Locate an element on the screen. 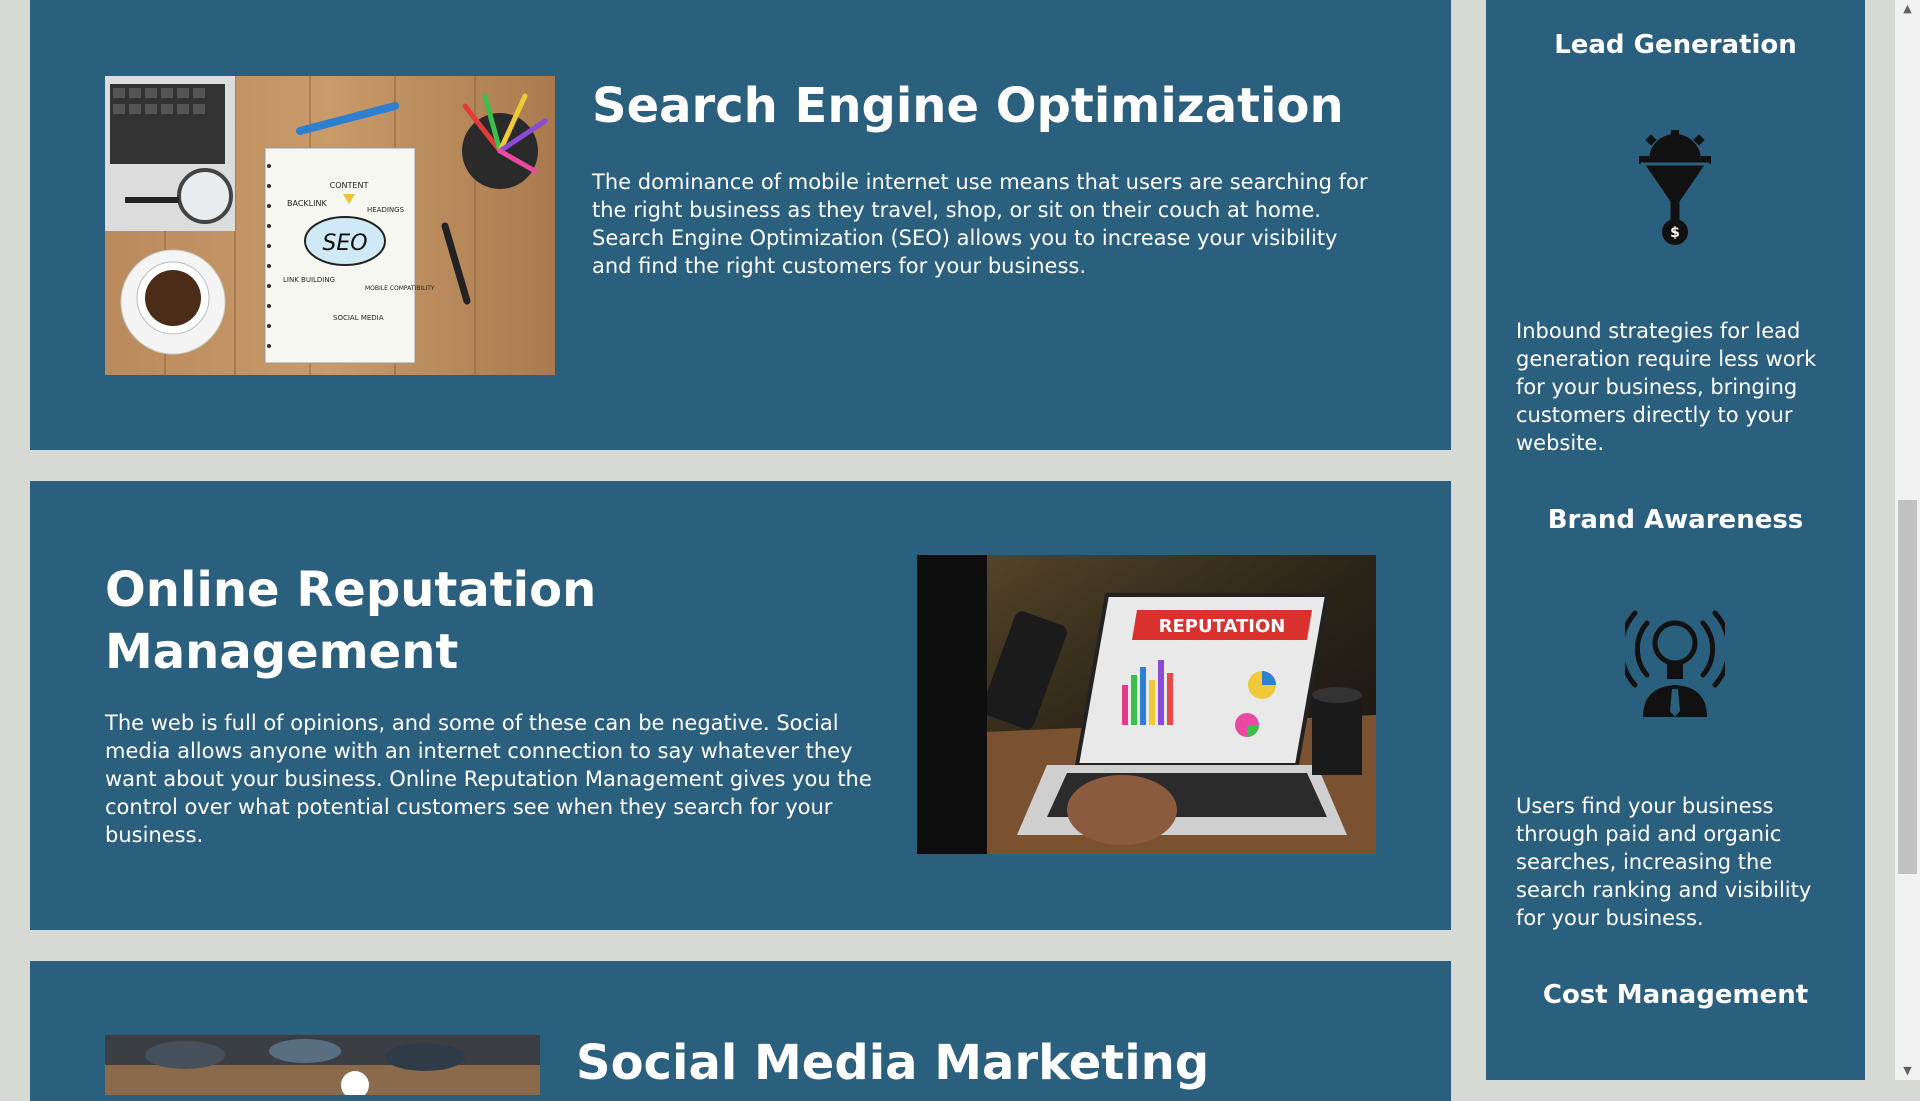 The height and width of the screenshot is (1101, 1920). svg-text: CONTENT is located at coordinates (349, 185).